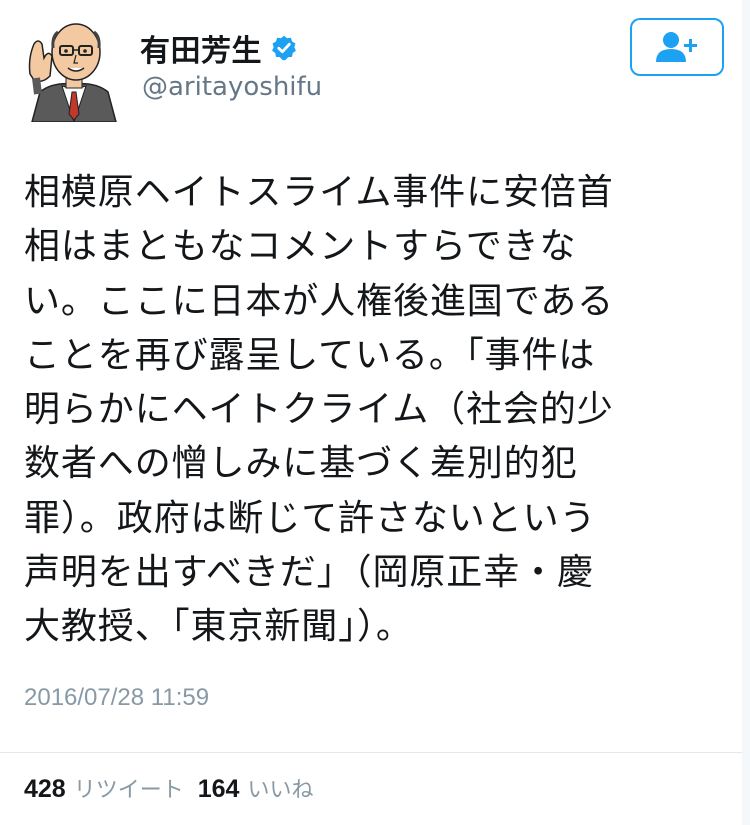 This screenshot has height=825, width=750. Describe the element at coordinates (375, 752) in the screenshot. I see `divider` at that location.